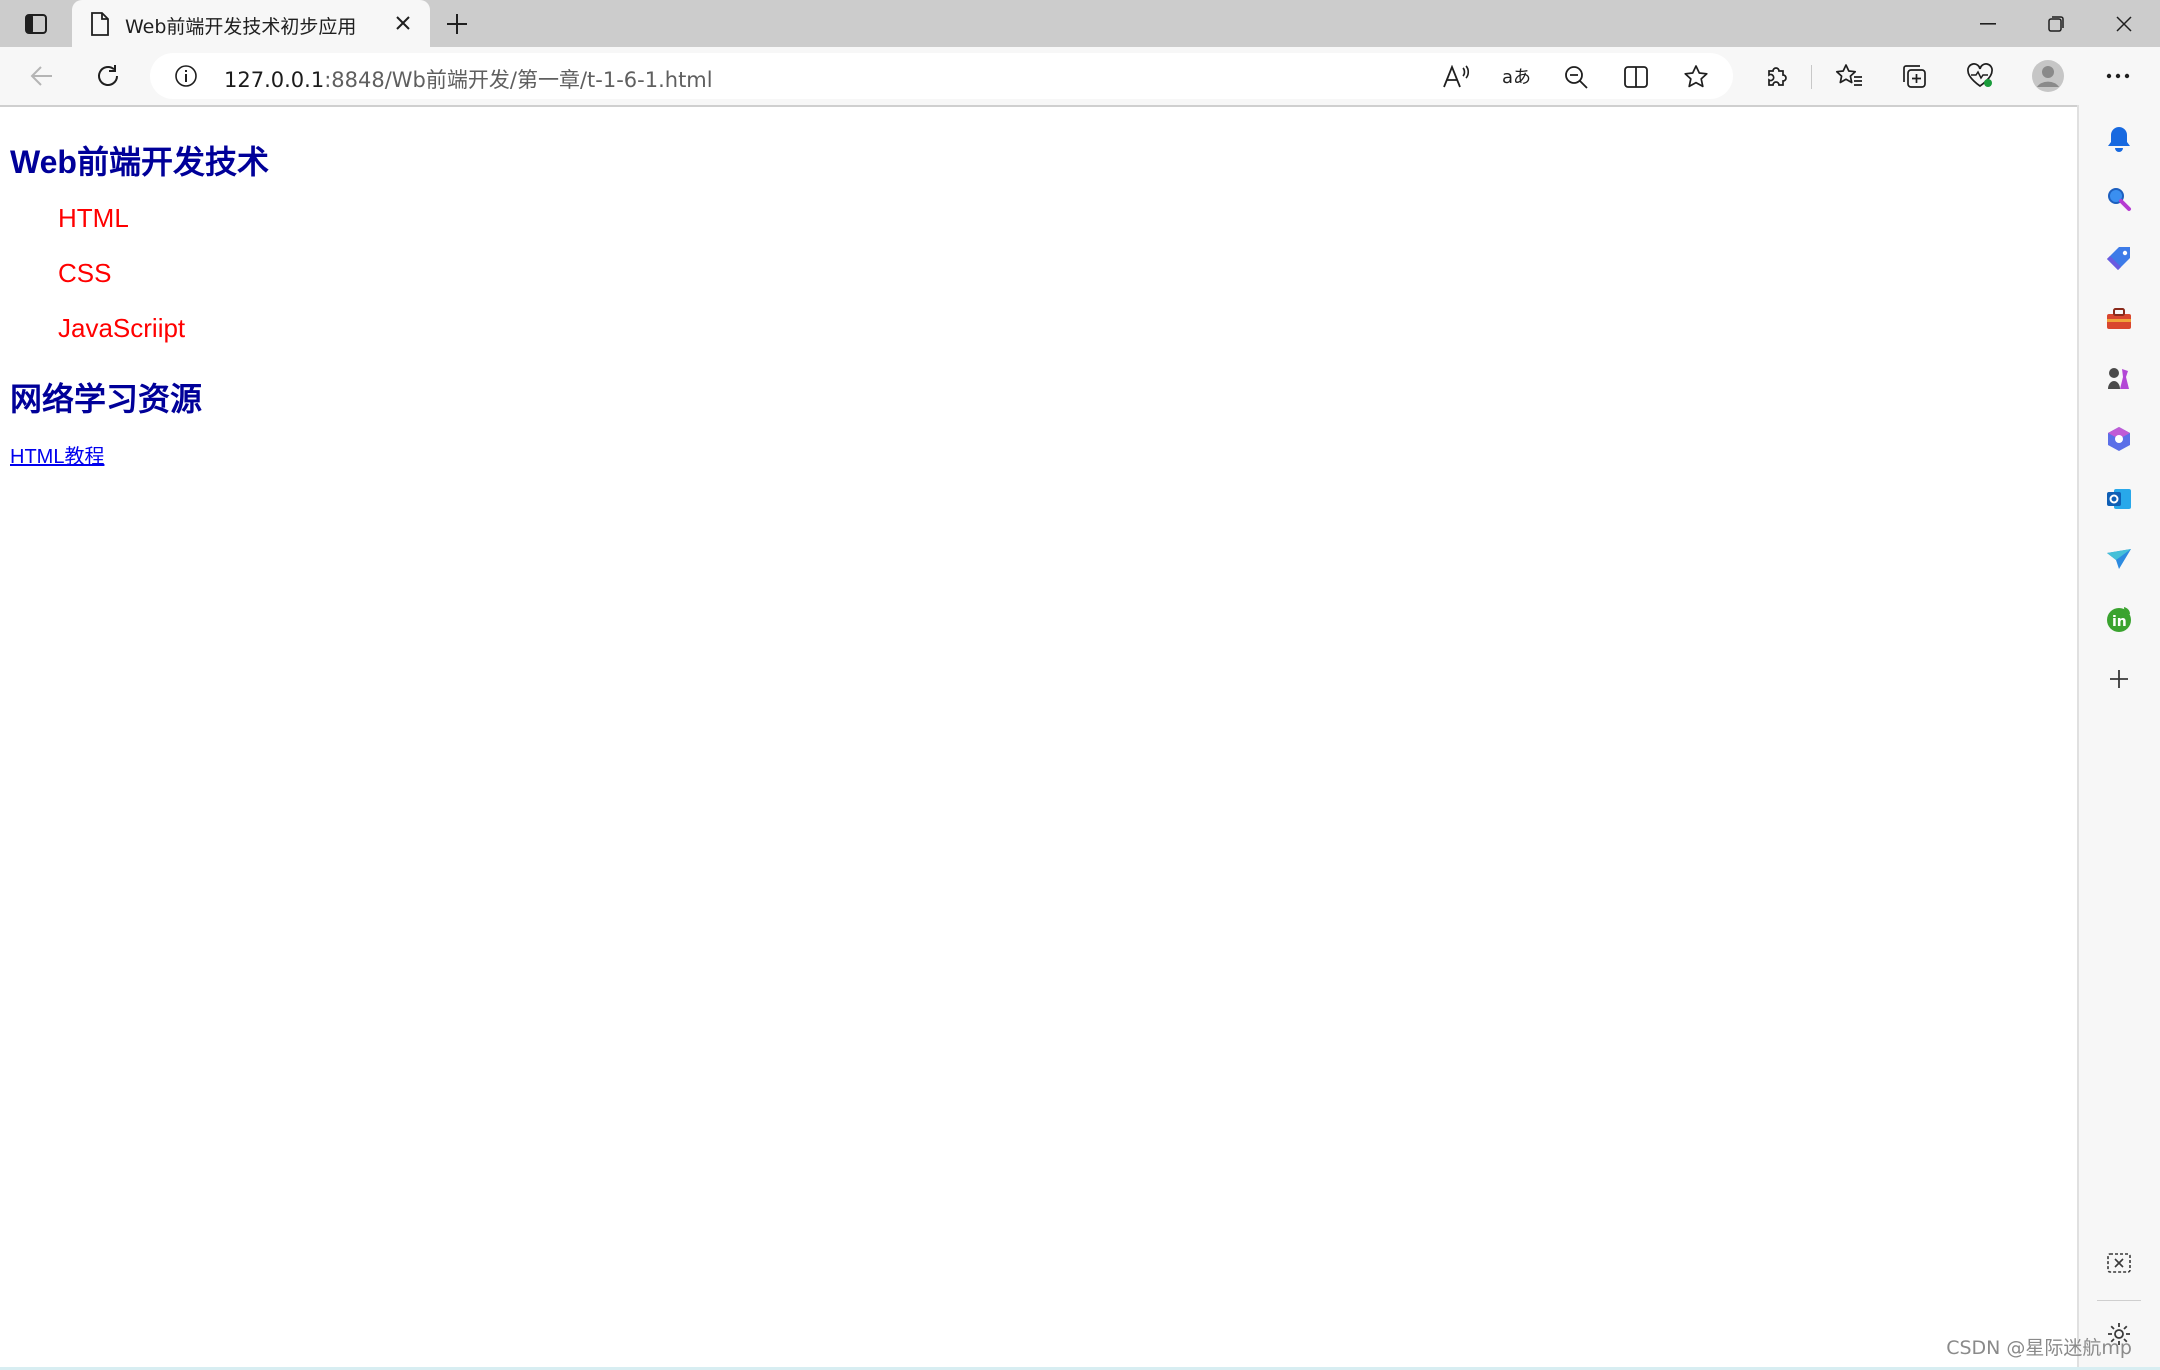 The image size is (2160, 1370). I want to click on translate-icon: aあ, so click(1516, 77).